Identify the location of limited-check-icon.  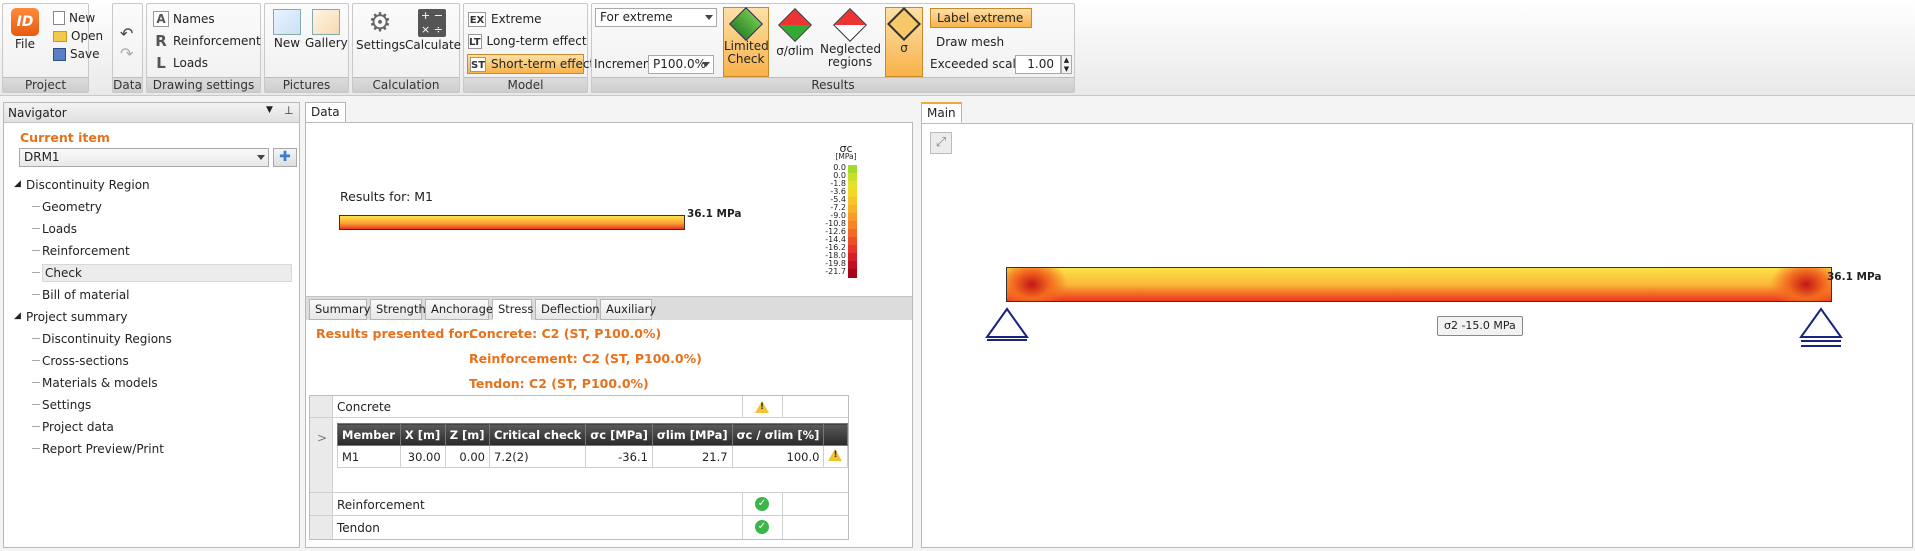
(746, 24).